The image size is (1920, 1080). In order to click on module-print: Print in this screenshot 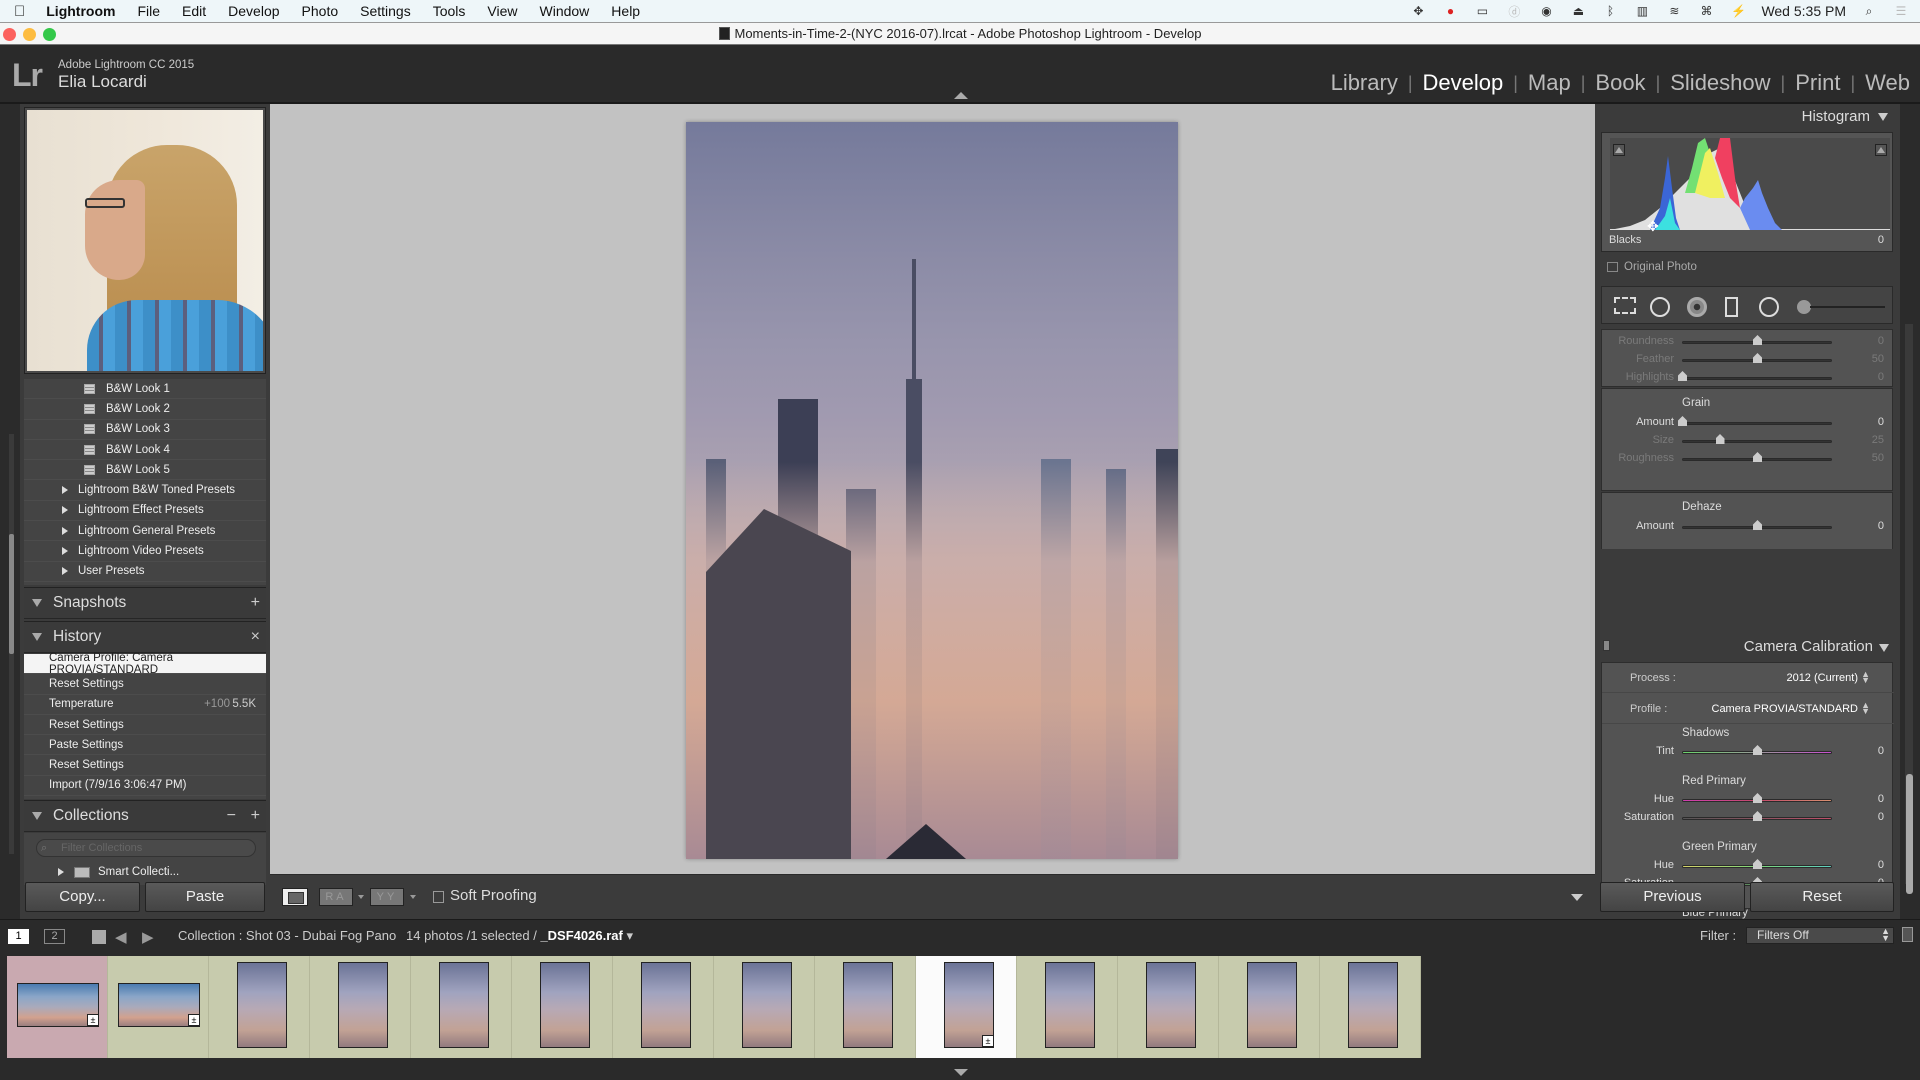, I will do `click(1817, 83)`.